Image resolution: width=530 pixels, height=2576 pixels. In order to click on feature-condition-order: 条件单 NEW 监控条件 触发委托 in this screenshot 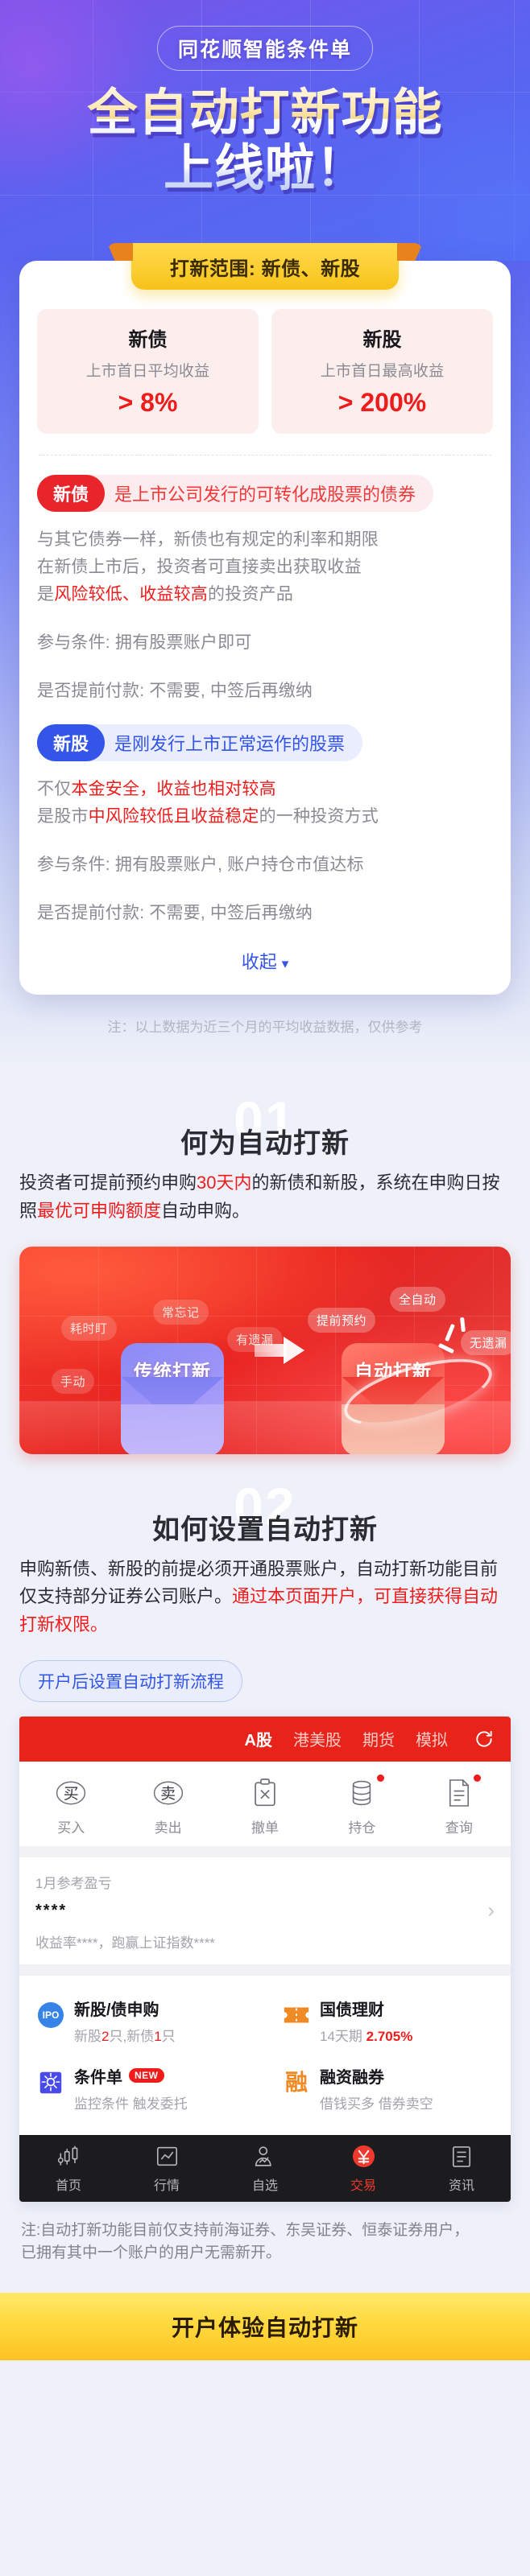, I will do `click(142, 2088)`.